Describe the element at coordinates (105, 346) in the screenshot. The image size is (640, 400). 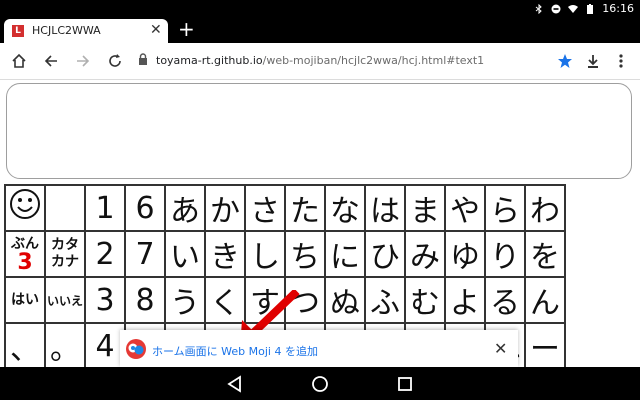
I see `key-4: 4` at that location.